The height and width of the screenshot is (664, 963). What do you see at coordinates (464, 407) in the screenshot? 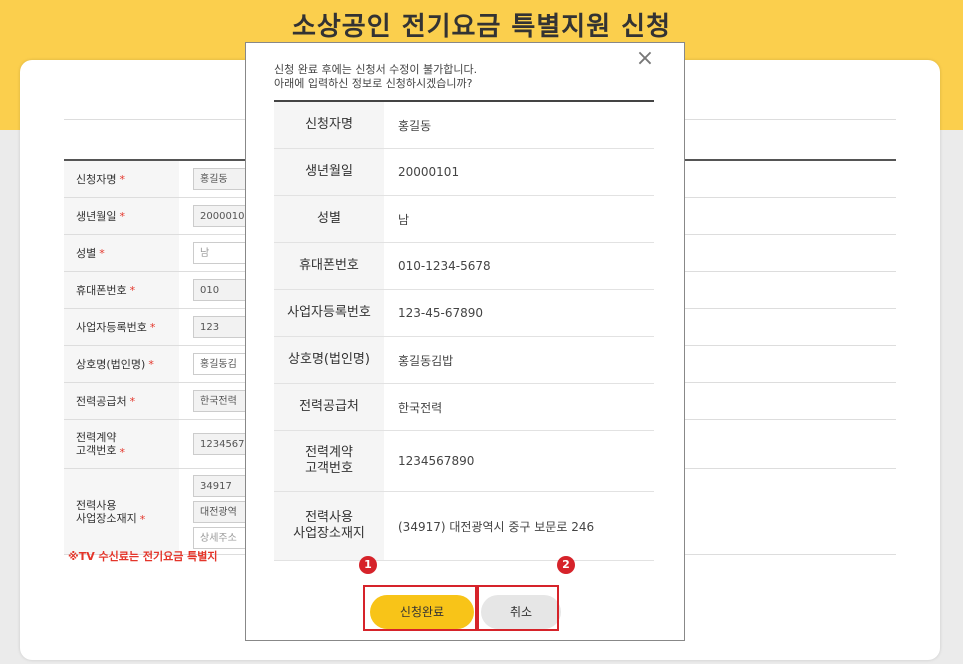
I see `table-row: 전력공급처 한국전력` at bounding box center [464, 407].